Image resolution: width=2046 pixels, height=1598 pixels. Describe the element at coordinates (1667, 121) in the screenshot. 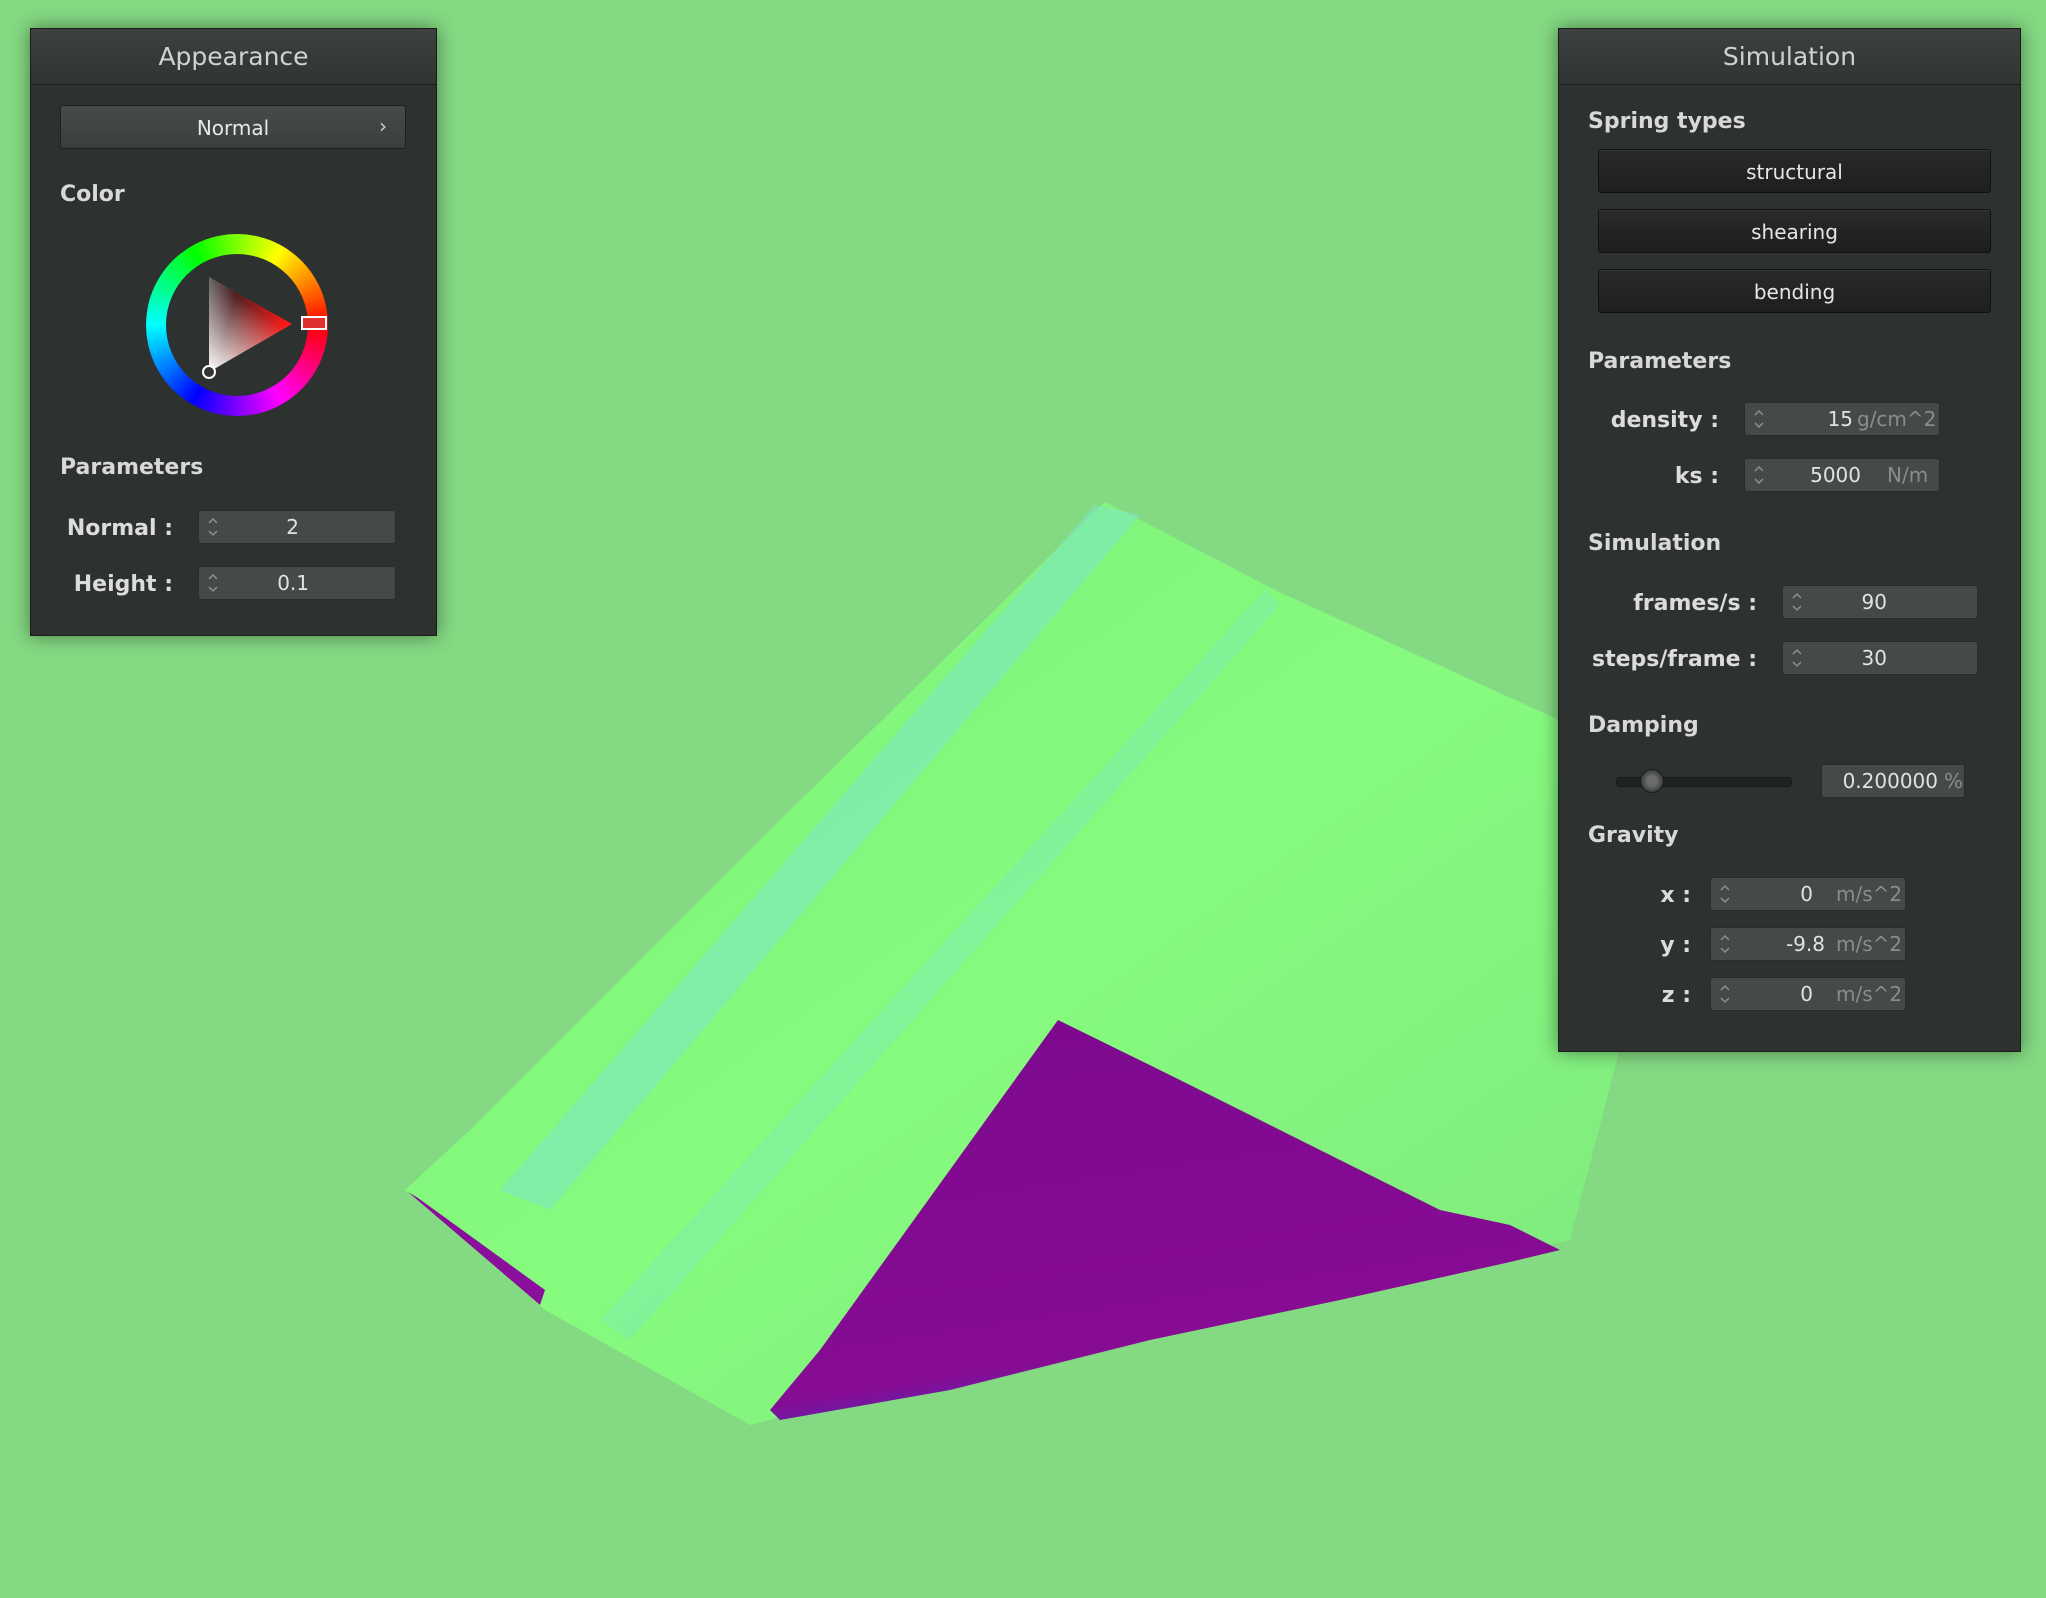

I see `spring-types-label: Spring types` at that location.